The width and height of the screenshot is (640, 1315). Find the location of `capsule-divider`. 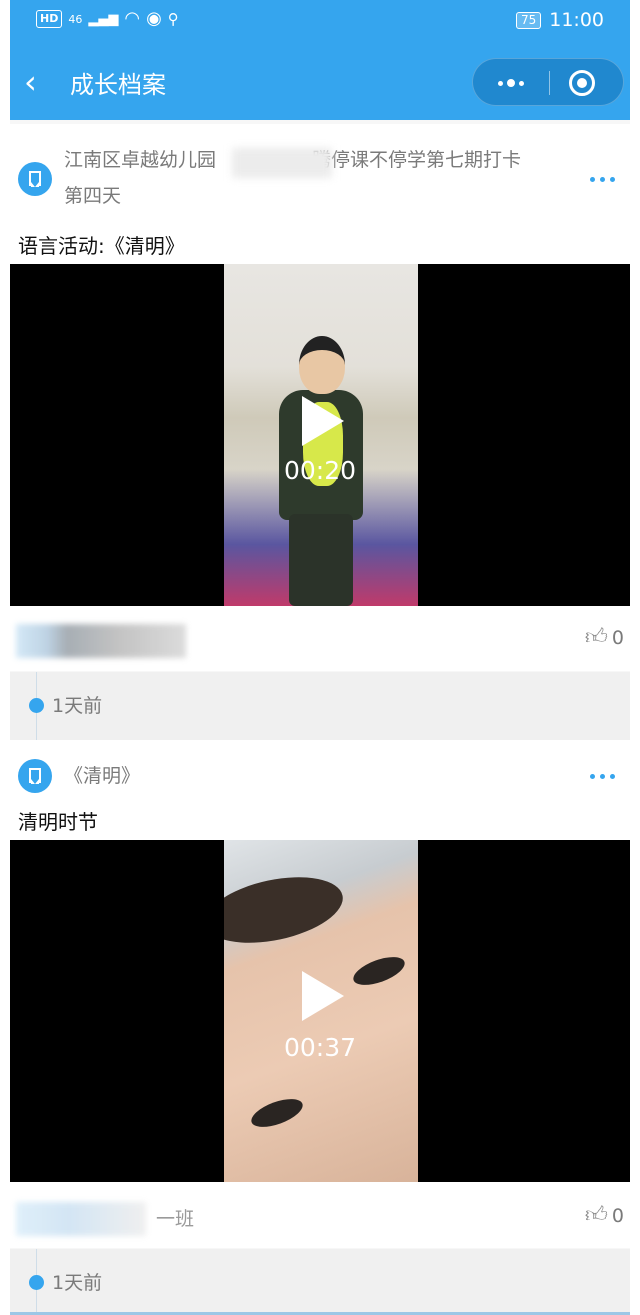

capsule-divider is located at coordinates (549, 83).